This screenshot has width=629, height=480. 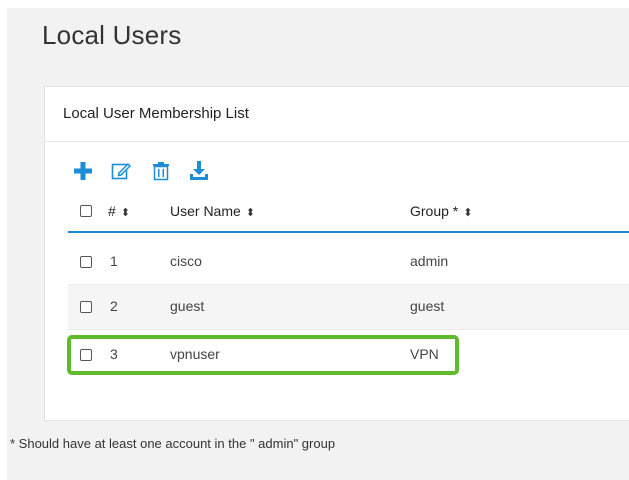 I want to click on table-row: 2 guest guest, so click(x=348, y=307).